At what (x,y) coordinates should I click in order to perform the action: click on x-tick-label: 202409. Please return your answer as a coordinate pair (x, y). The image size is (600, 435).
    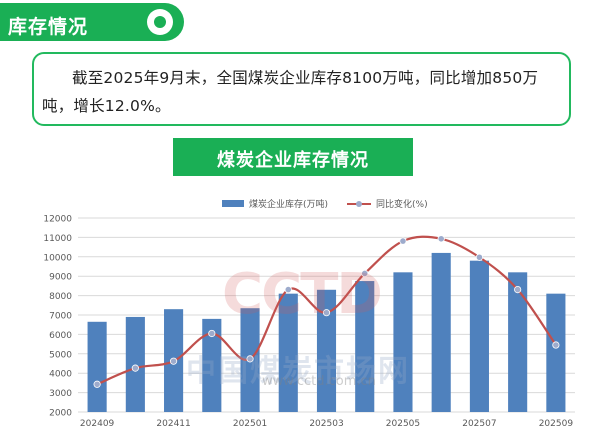
    Looking at the image, I should click on (97, 424).